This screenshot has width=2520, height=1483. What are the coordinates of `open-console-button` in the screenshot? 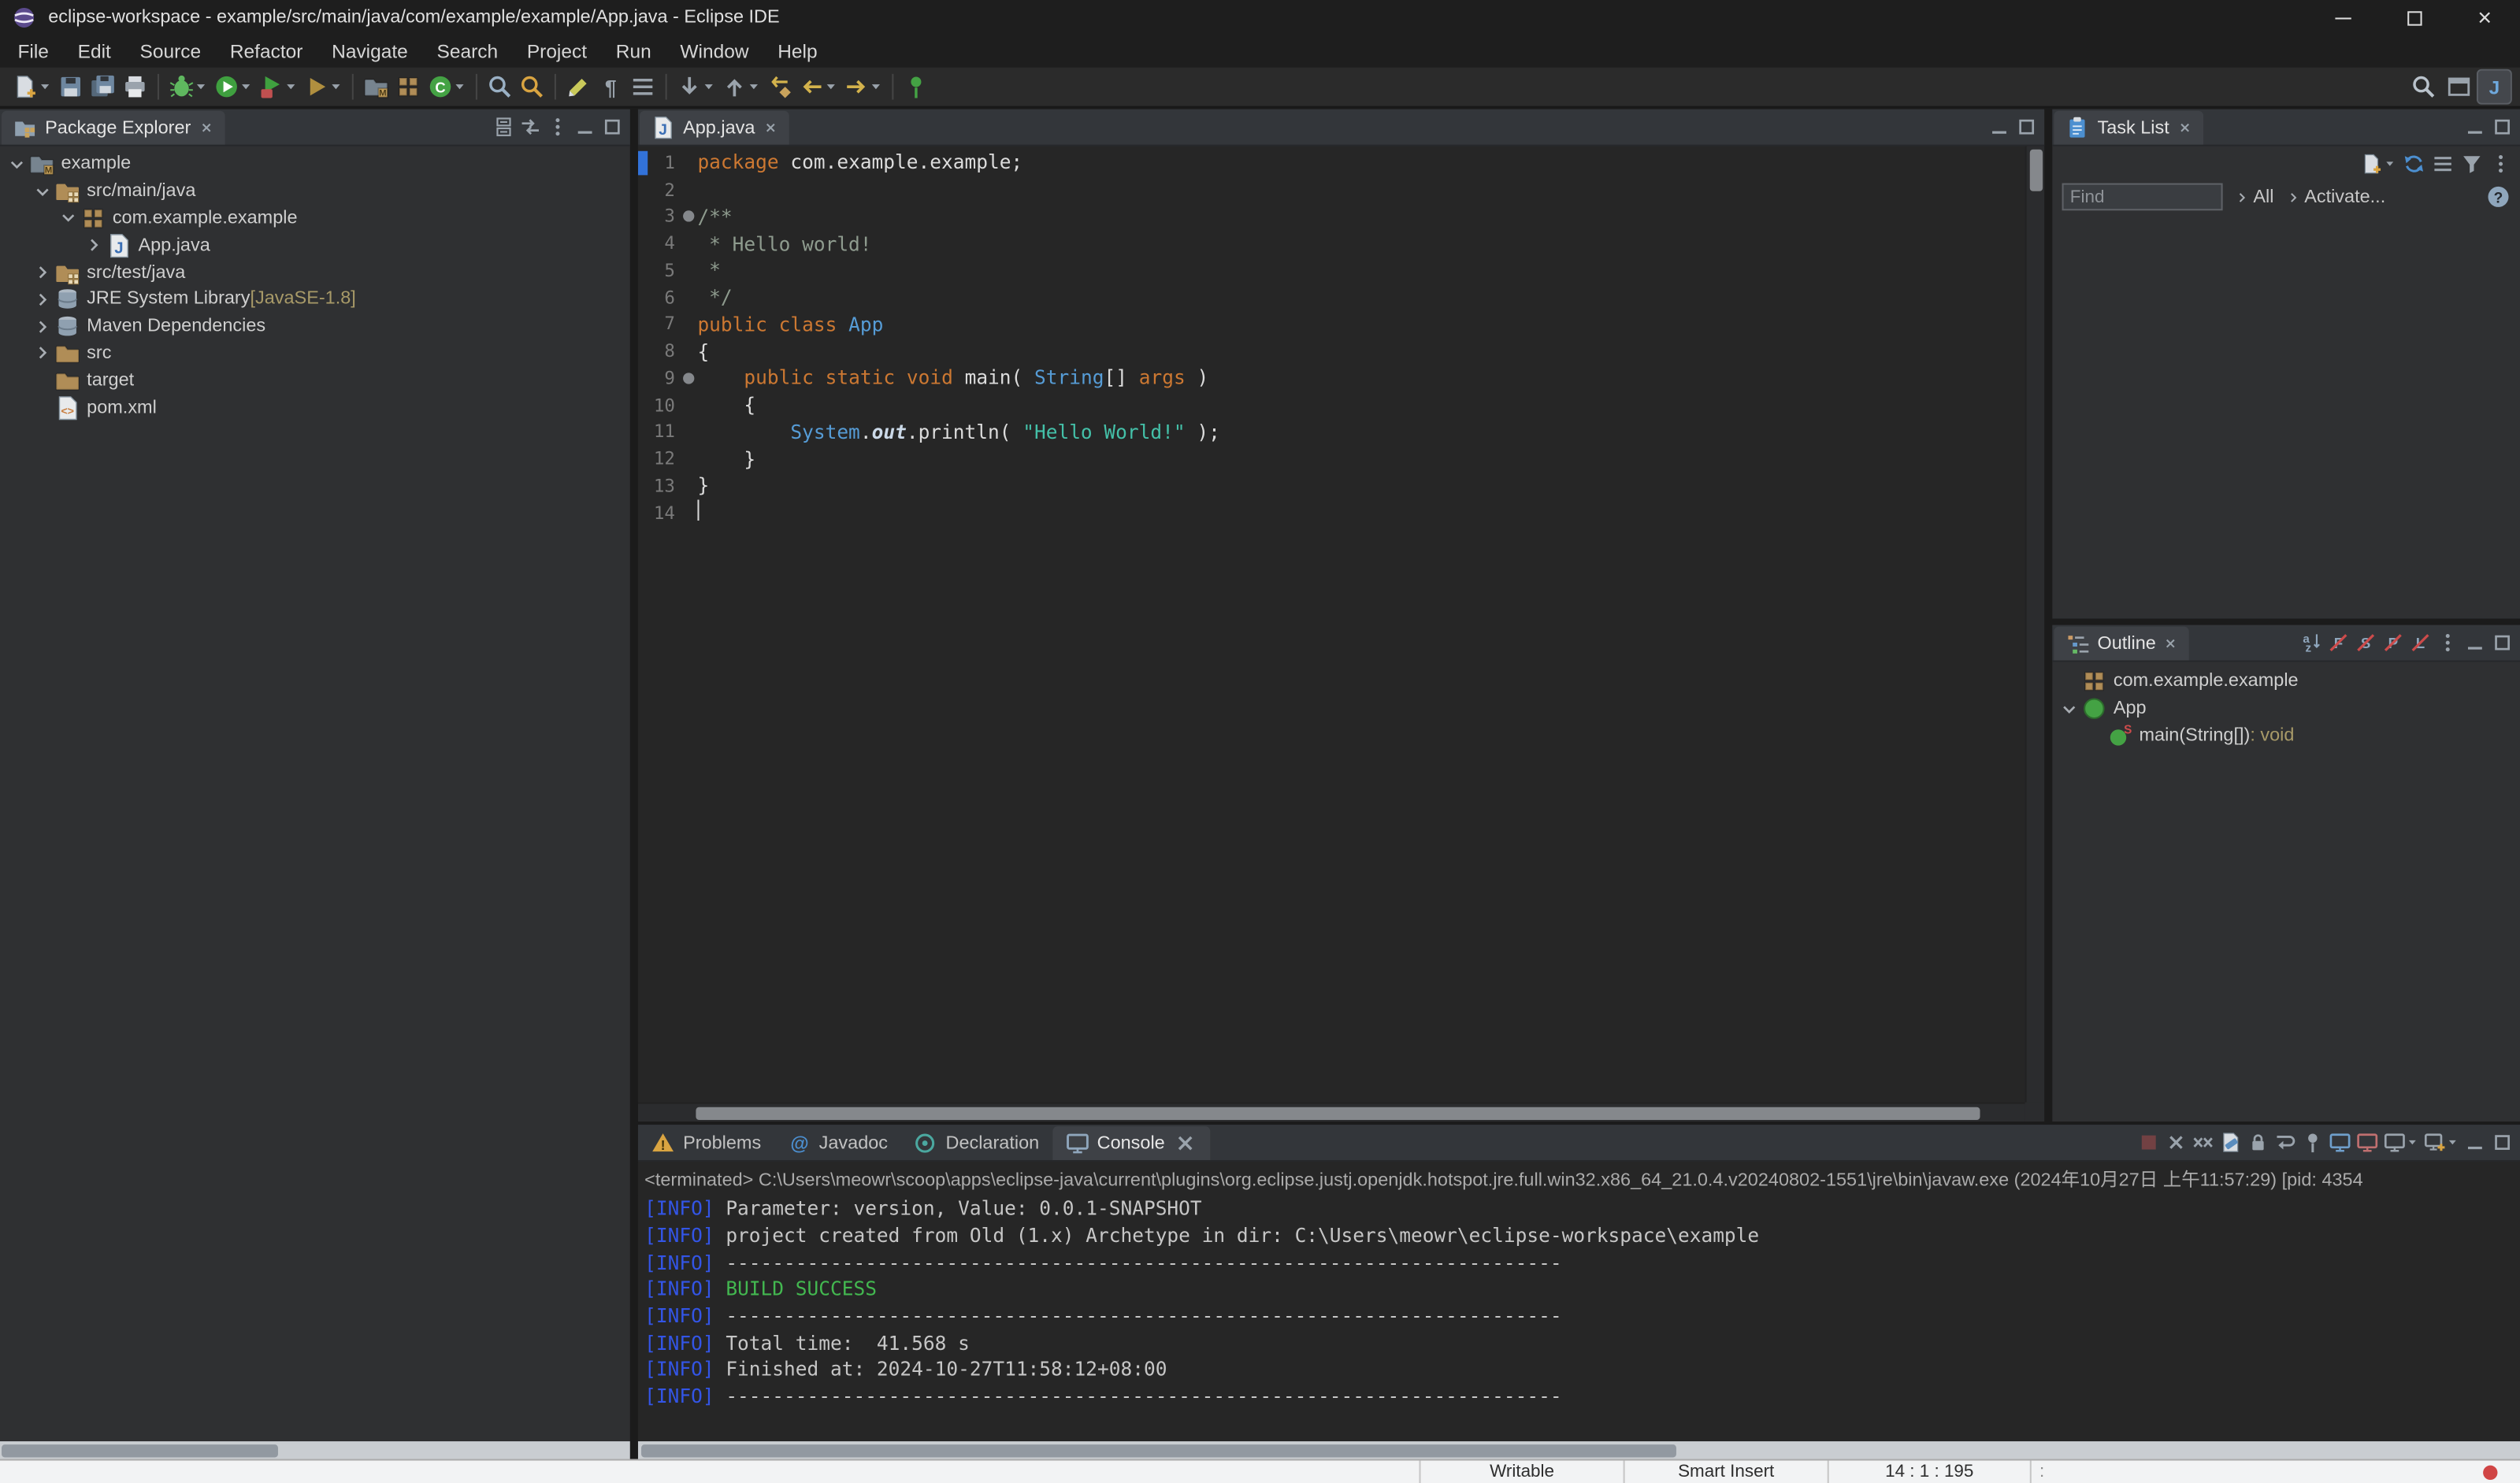 It's located at (2441, 1142).